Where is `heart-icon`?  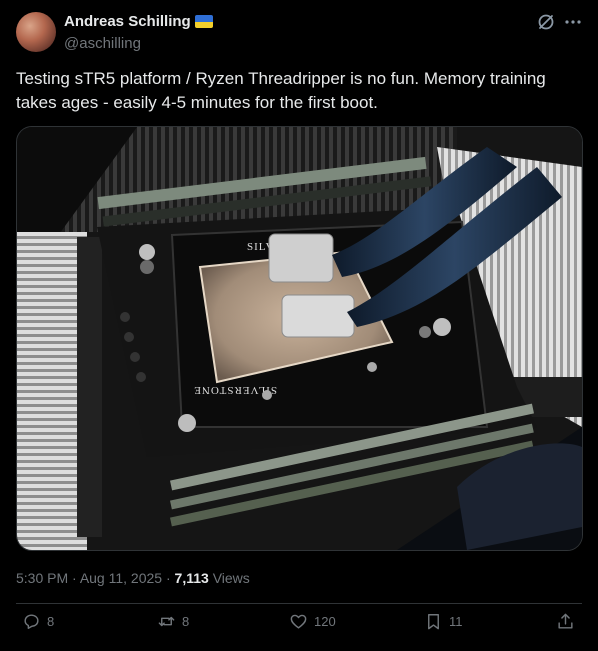
heart-icon is located at coordinates (298, 621).